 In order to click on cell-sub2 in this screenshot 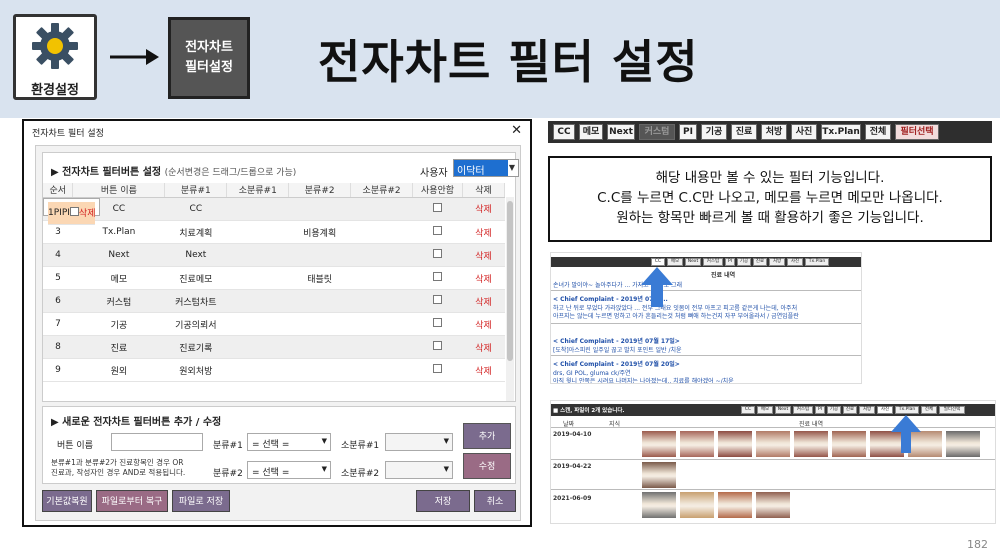, I will do `click(381, 324)`.